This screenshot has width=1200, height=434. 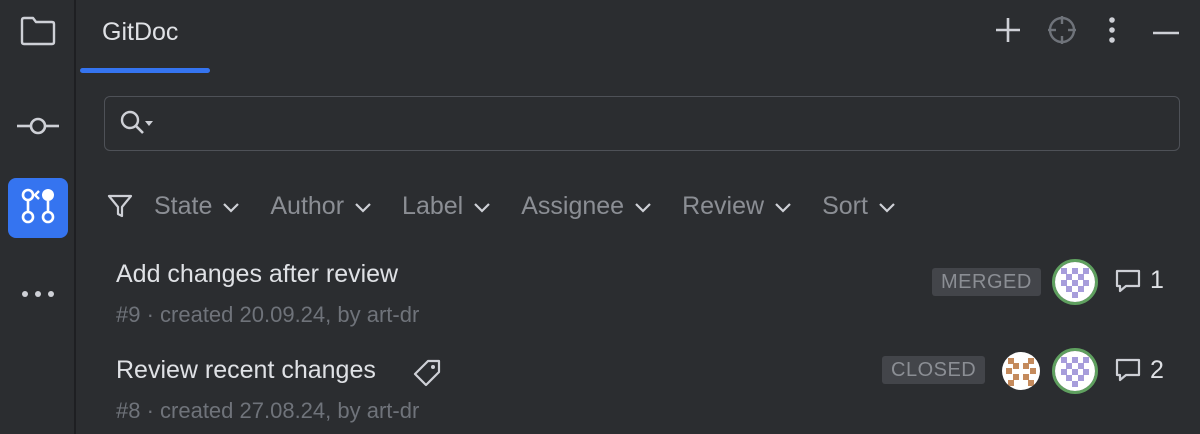 What do you see at coordinates (257, 274) in the screenshot?
I see `pr-title: Add changes after review` at bounding box center [257, 274].